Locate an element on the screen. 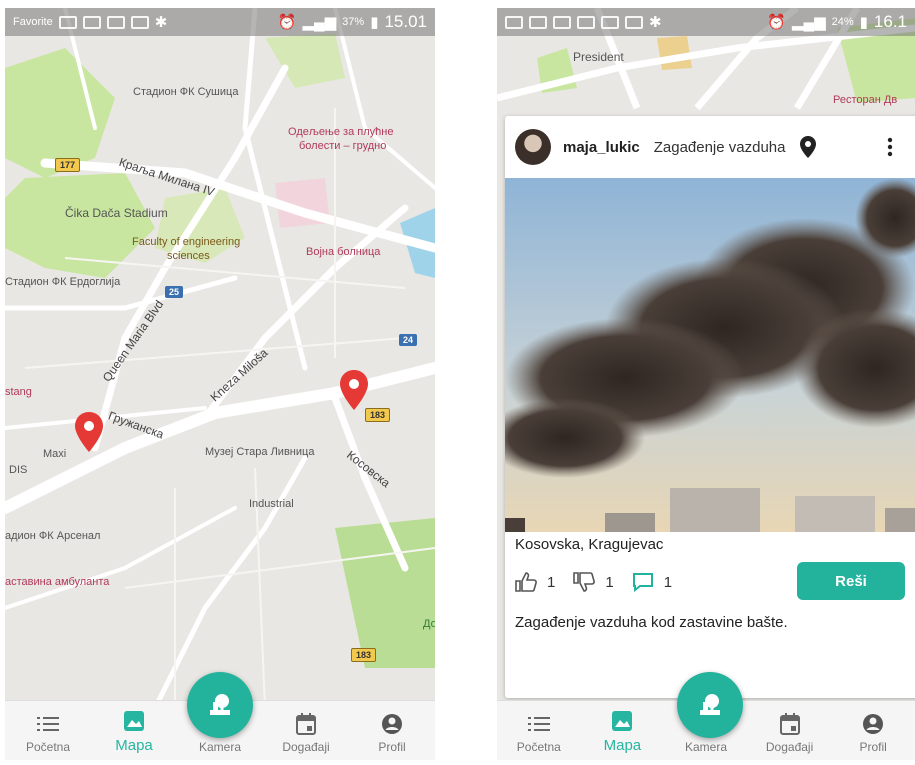  post-category: Zagađenje vazduha is located at coordinates (719, 147).